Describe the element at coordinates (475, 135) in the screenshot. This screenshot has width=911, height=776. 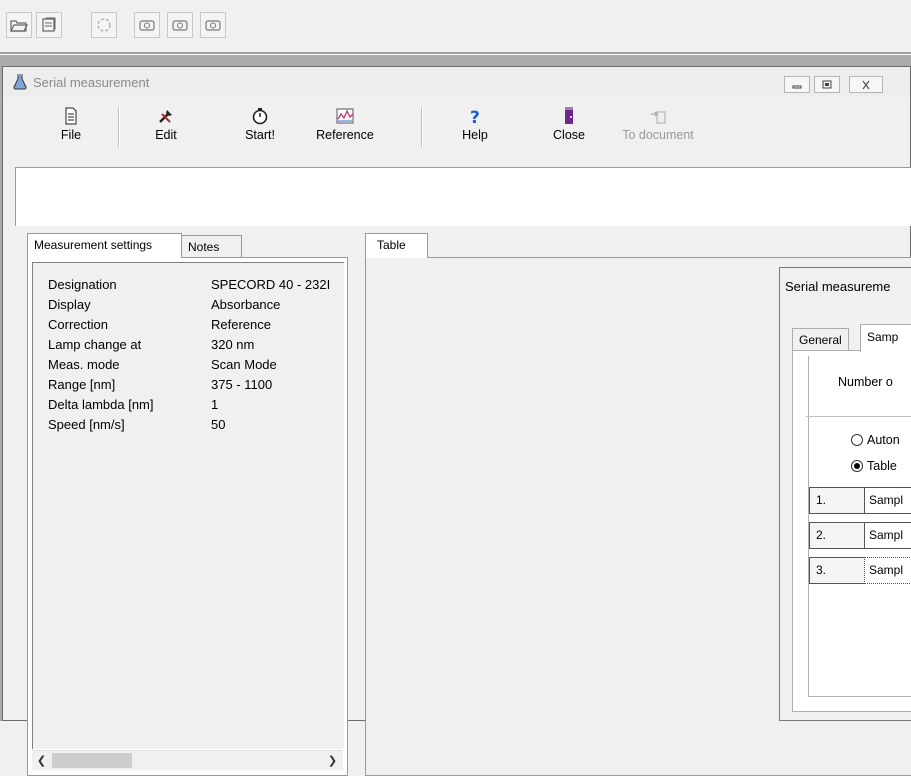
I see `help-label: Help` at that location.